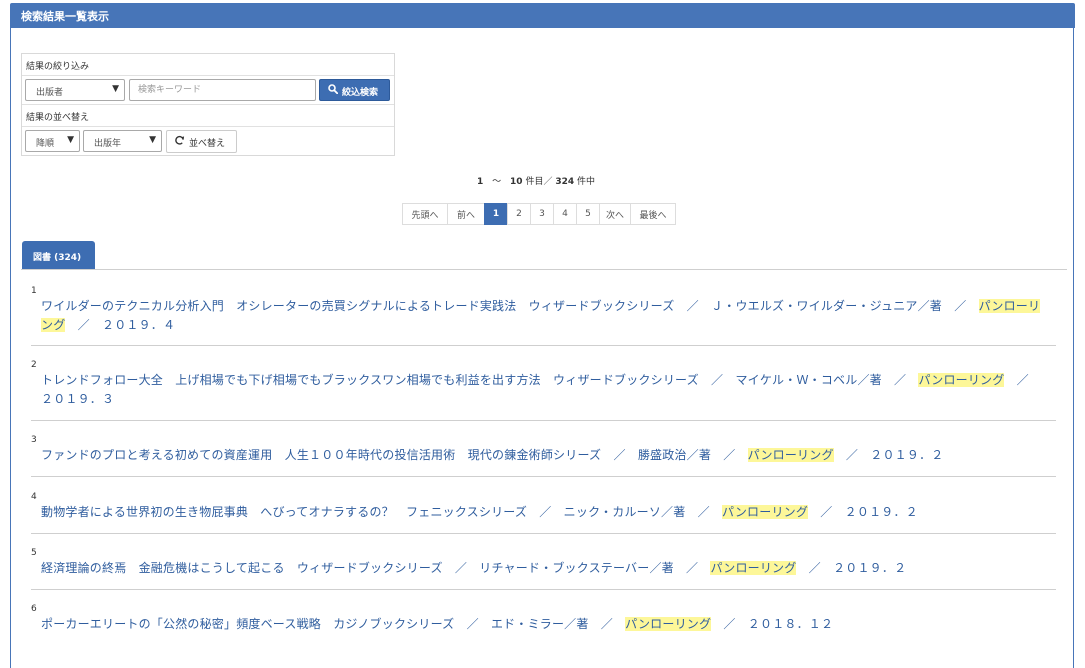  Describe the element at coordinates (45, 144) in the screenshot. I see `order-select-value: 降順` at that location.